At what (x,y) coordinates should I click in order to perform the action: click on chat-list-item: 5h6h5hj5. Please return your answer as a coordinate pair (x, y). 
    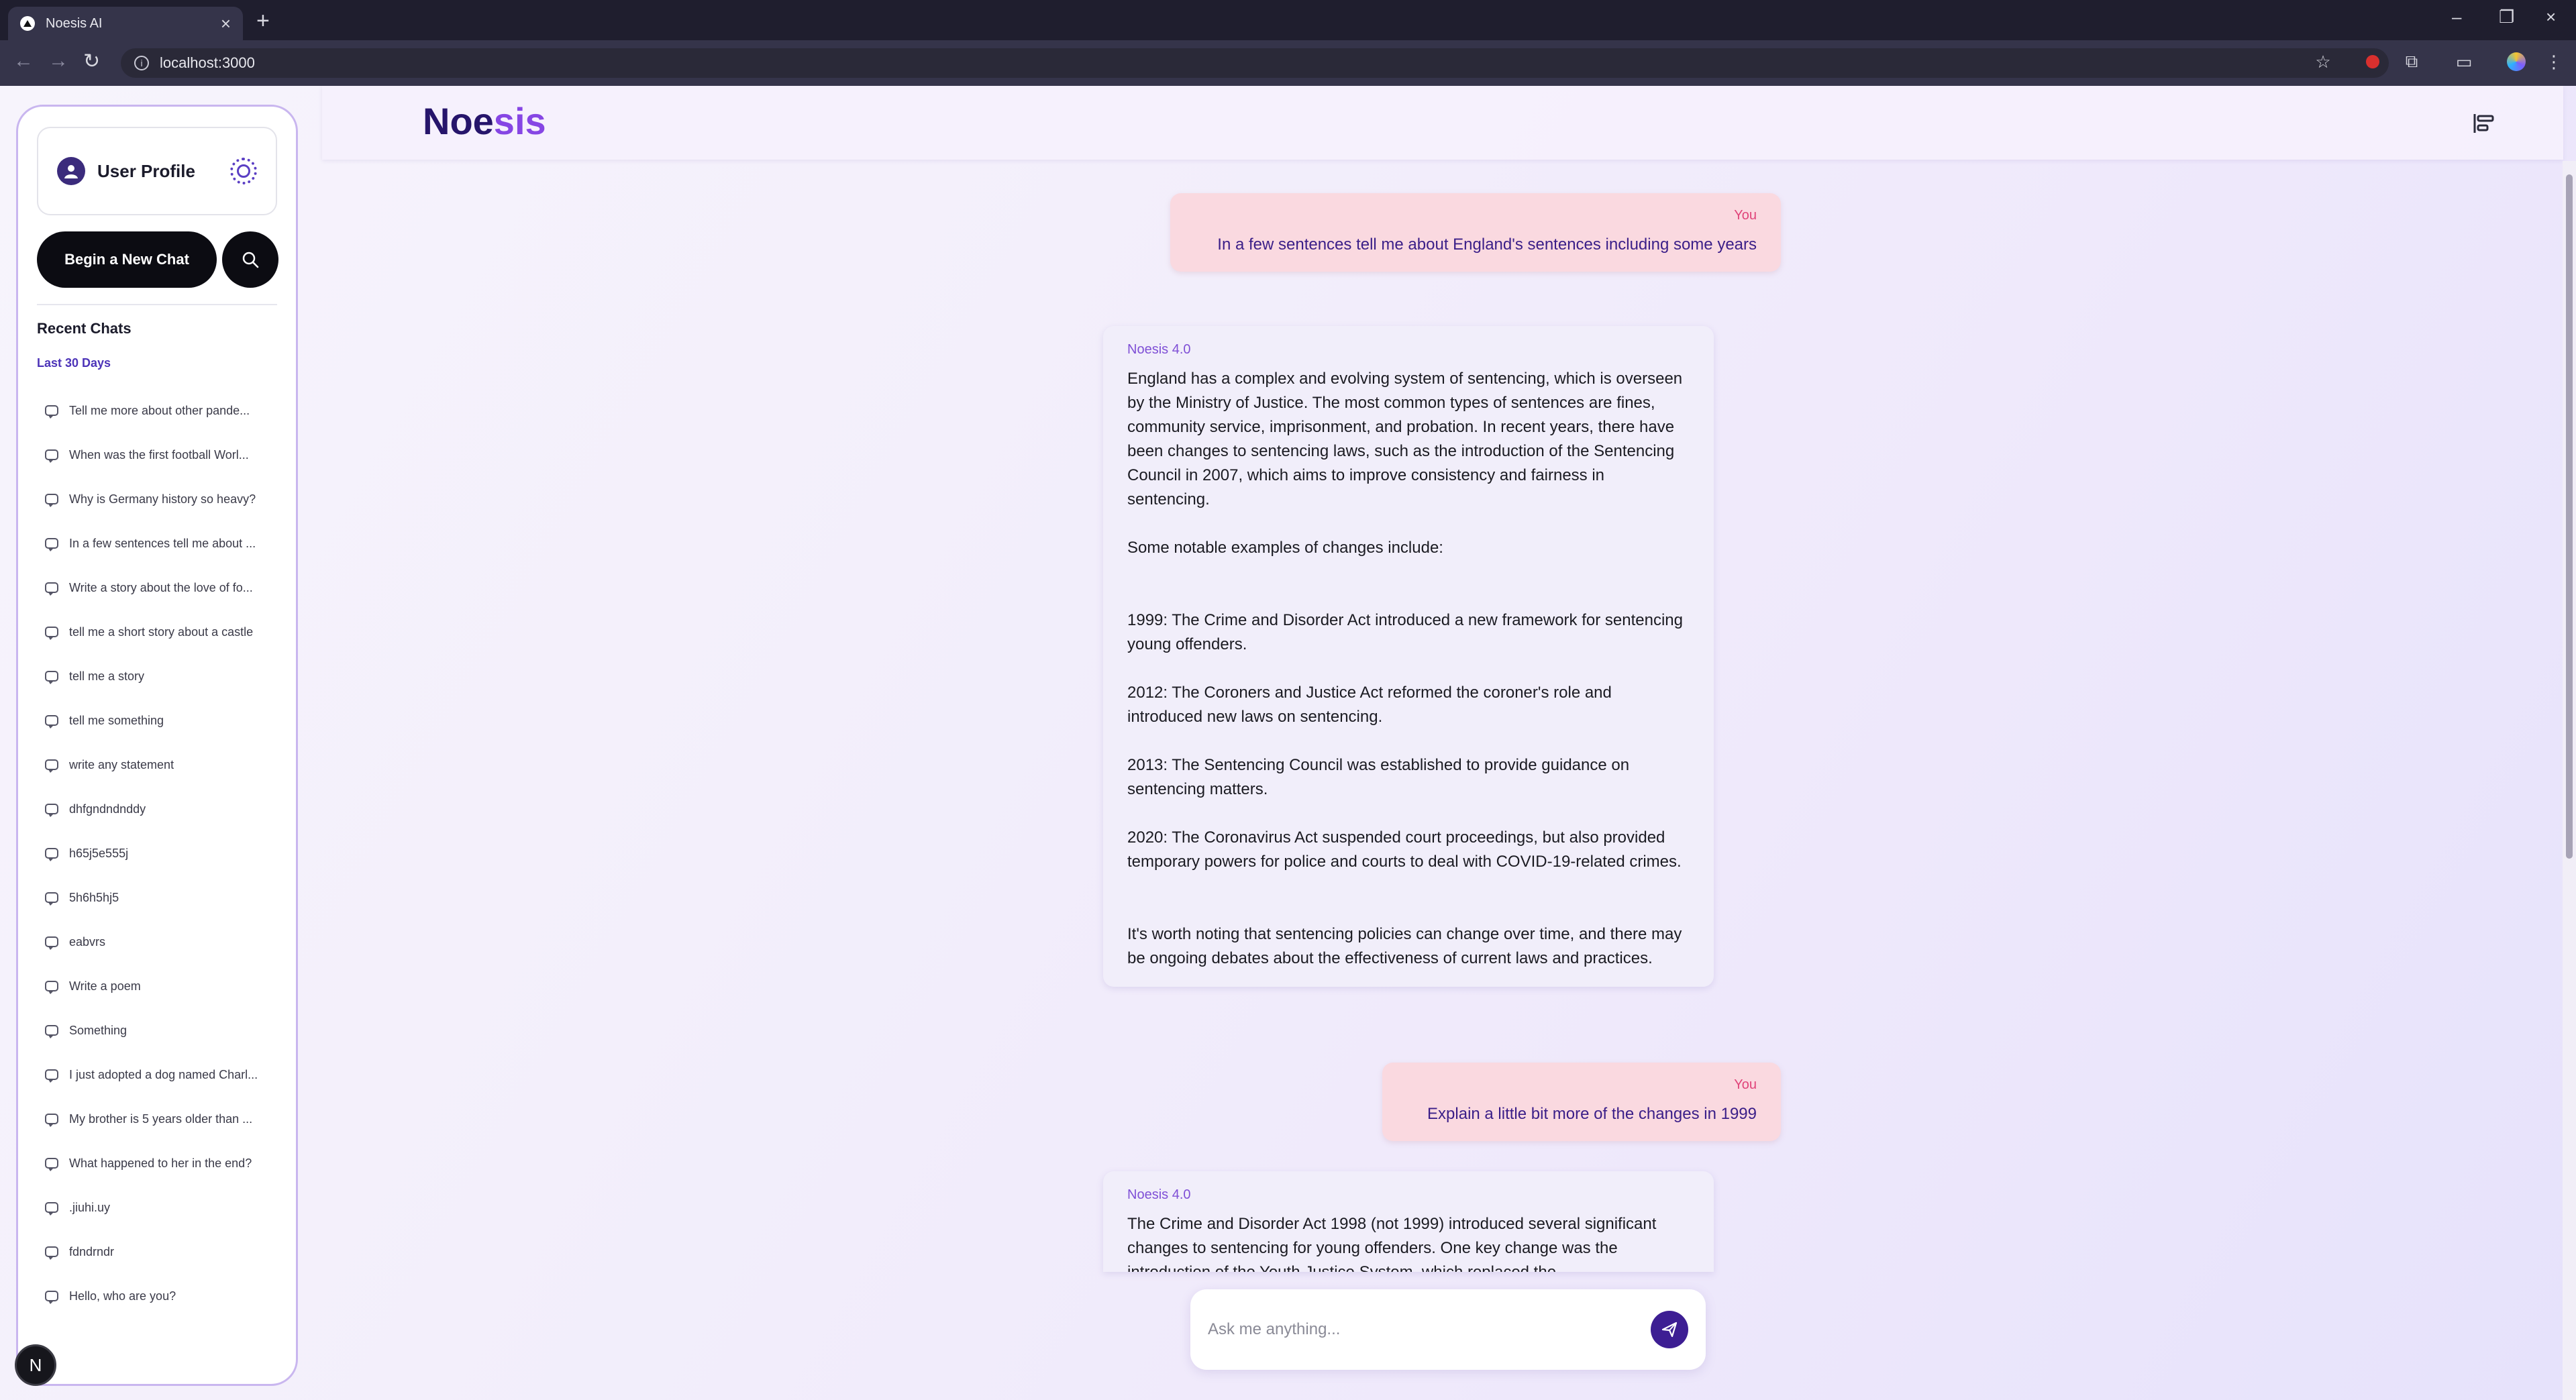
    Looking at the image, I should click on (166, 897).